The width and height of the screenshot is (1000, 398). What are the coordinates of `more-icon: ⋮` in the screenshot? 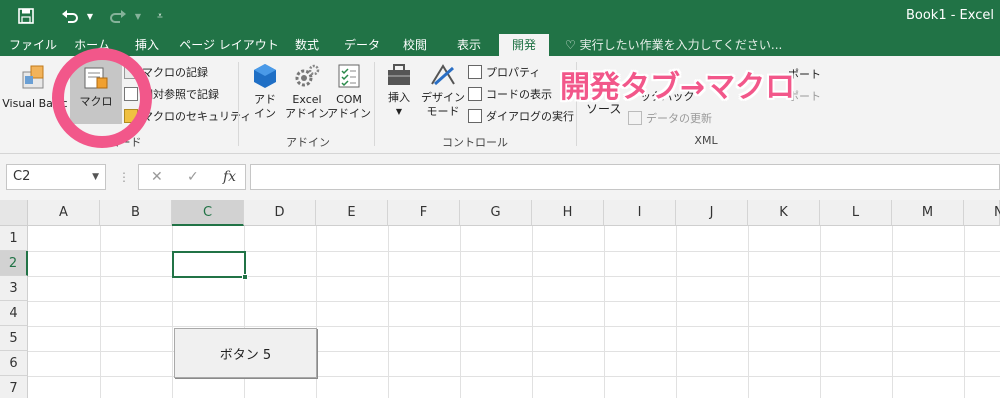 It's located at (124, 177).